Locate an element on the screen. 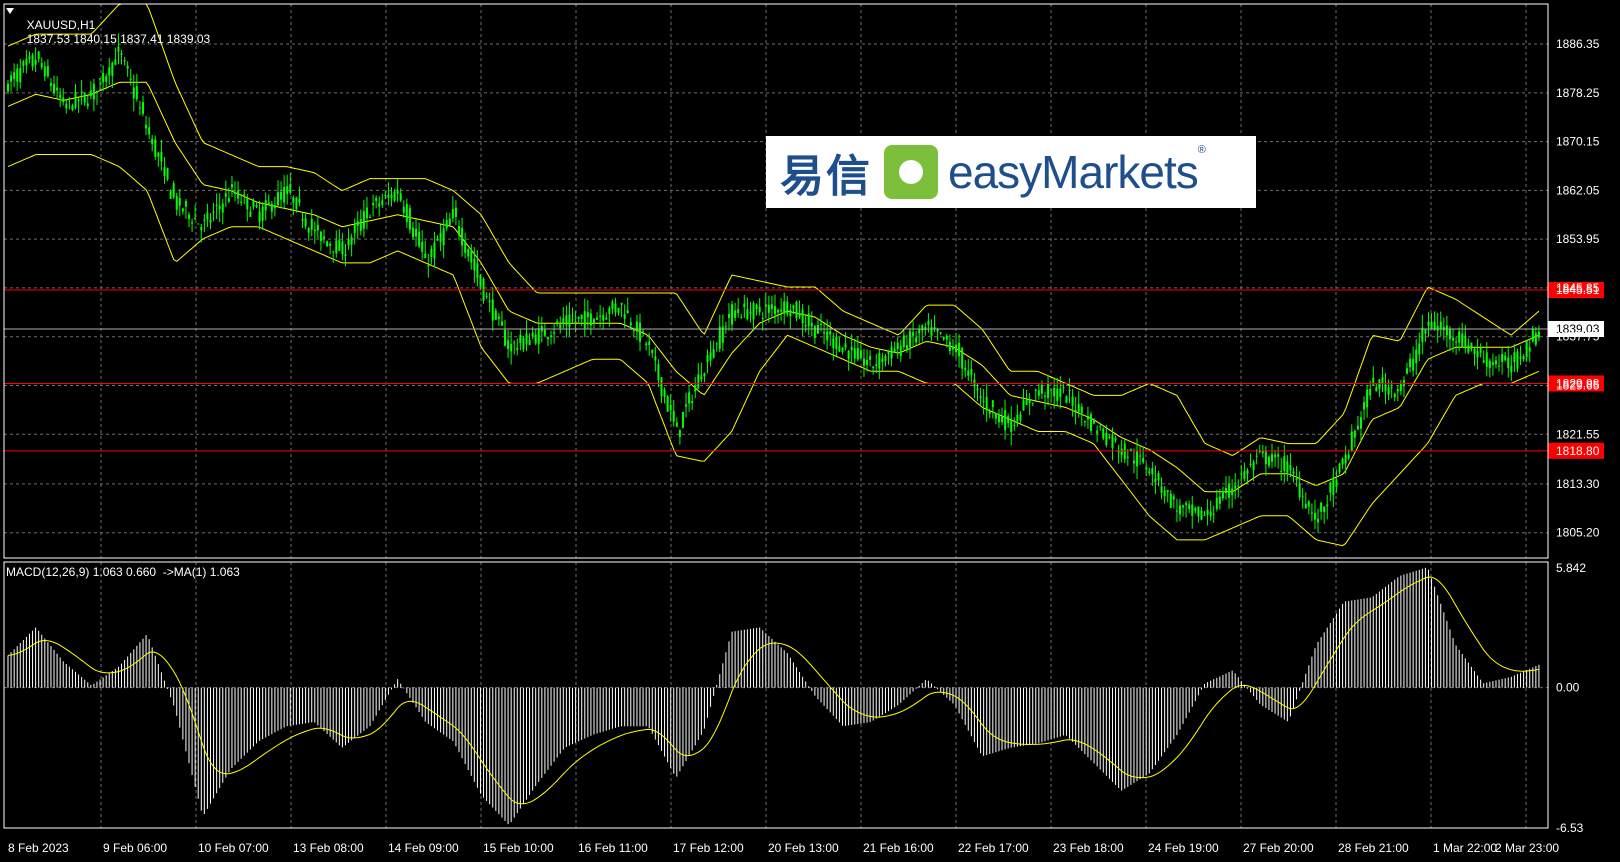 The width and height of the screenshot is (1620, 862). x-tick-label: 9 Feb 06:00 is located at coordinates (135, 848).